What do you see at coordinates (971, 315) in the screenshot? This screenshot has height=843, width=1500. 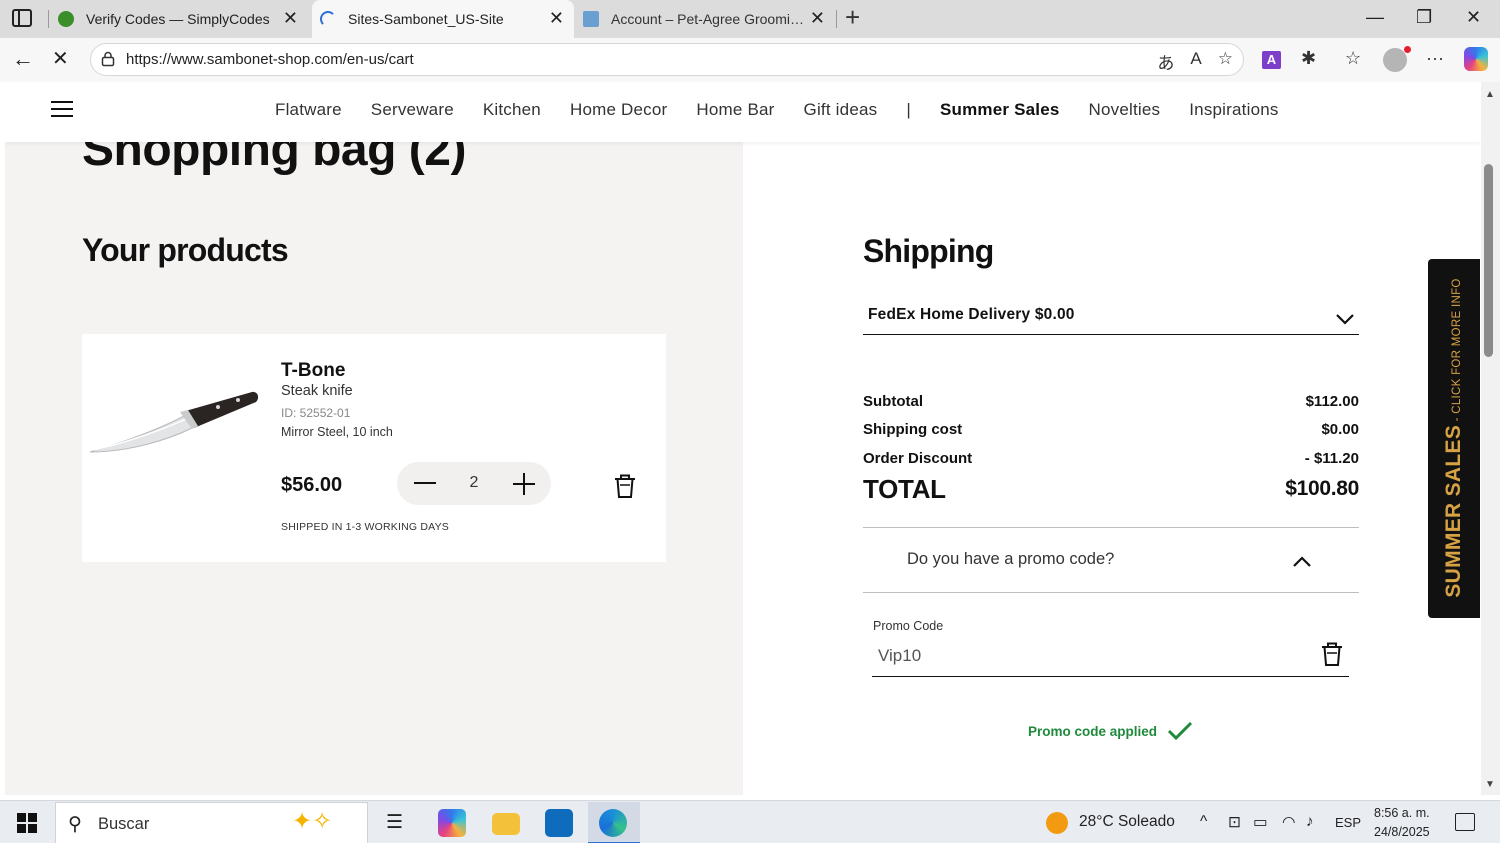 I see `shipping-method-value: FedEx Home Delivery $0.00` at bounding box center [971, 315].